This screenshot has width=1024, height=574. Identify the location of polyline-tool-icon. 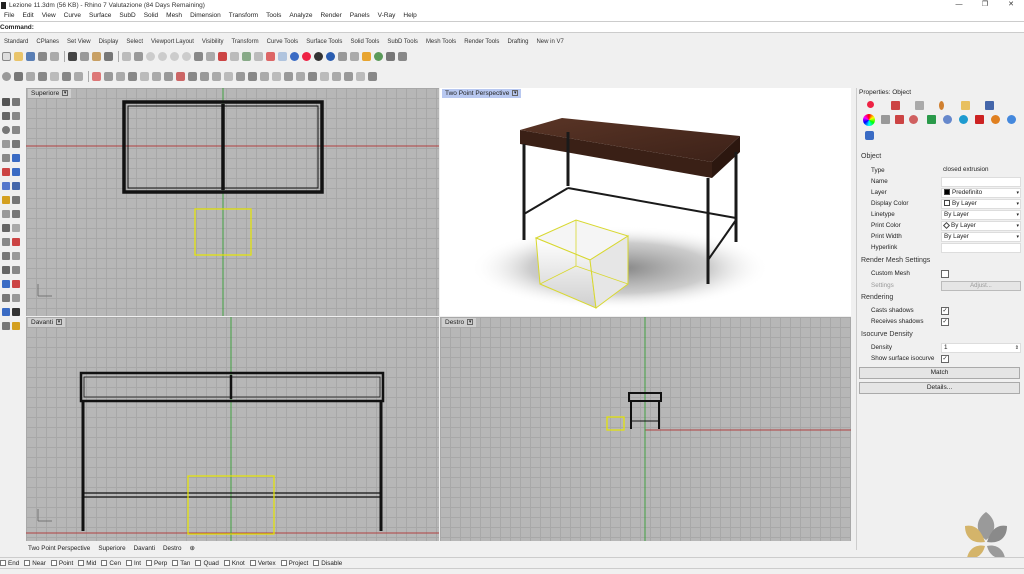
(16, 102).